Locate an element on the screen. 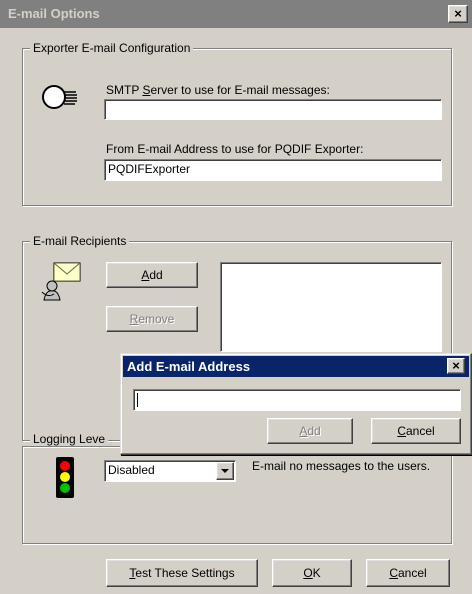 The height and width of the screenshot is (594, 472). mail-user-icon is located at coordinates (61, 281).